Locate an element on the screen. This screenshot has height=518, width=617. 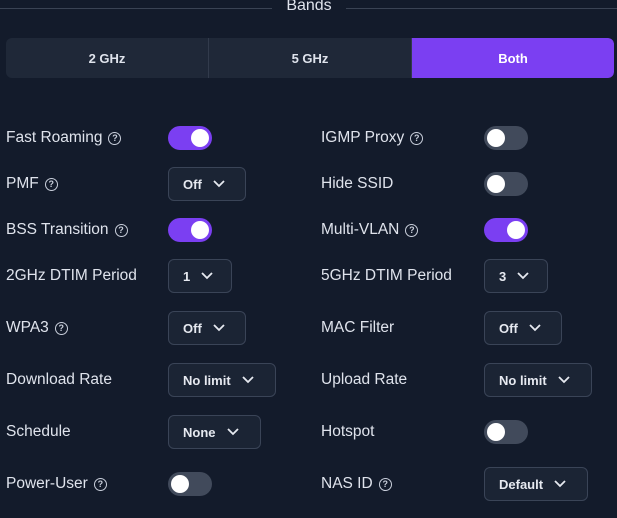
hide-ssid-row: Hide SSID is located at coordinates (357, 184).